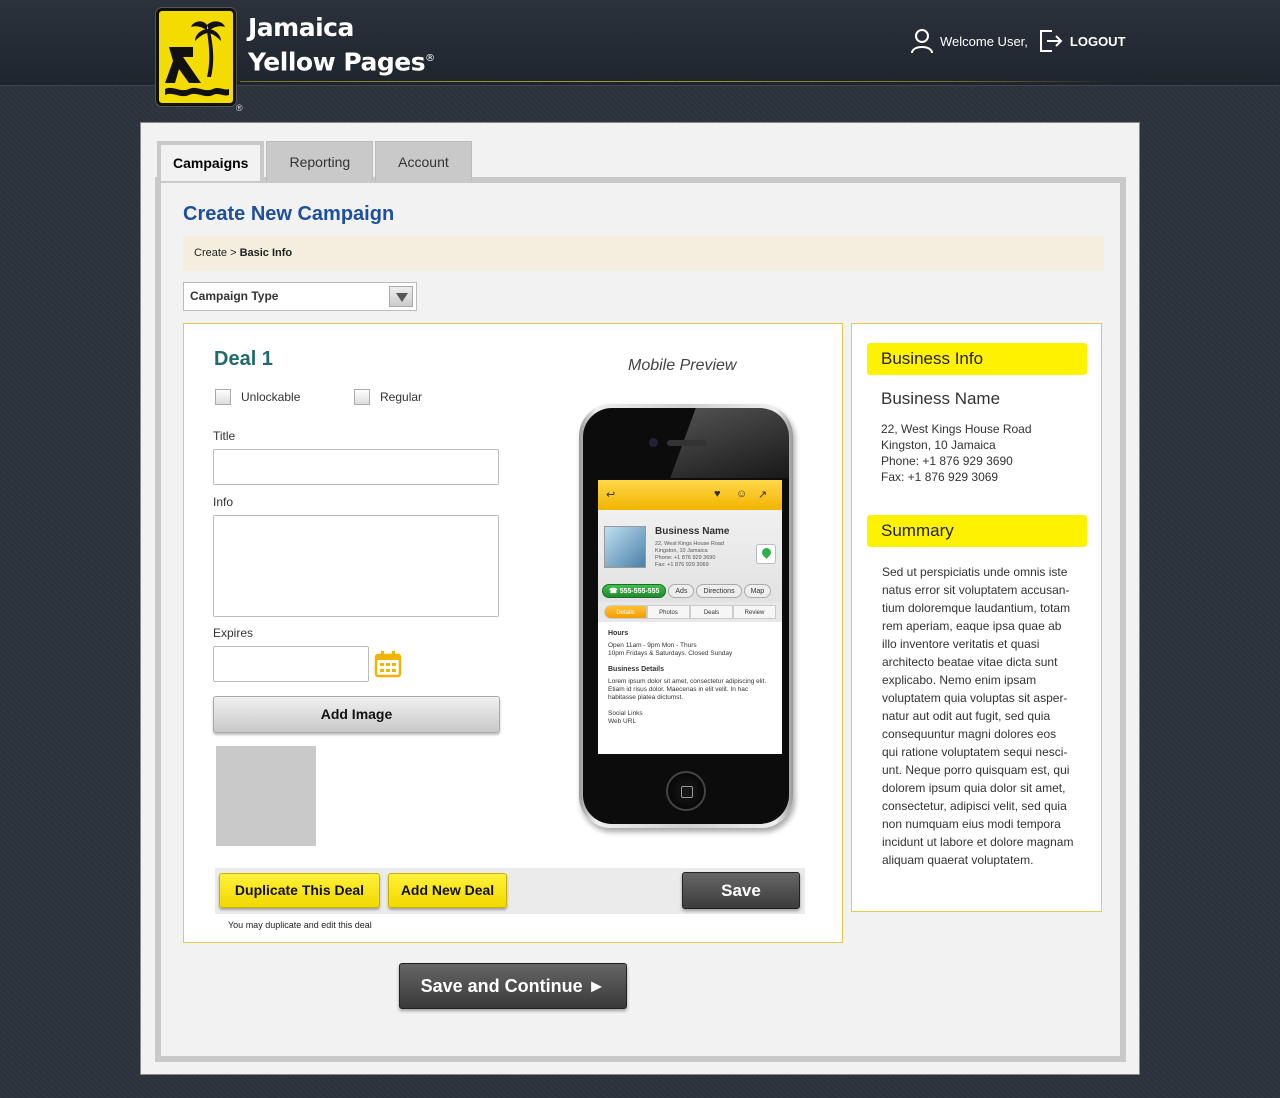  I want to click on app-subtabs: Details Photos Deals Review, so click(690, 612).